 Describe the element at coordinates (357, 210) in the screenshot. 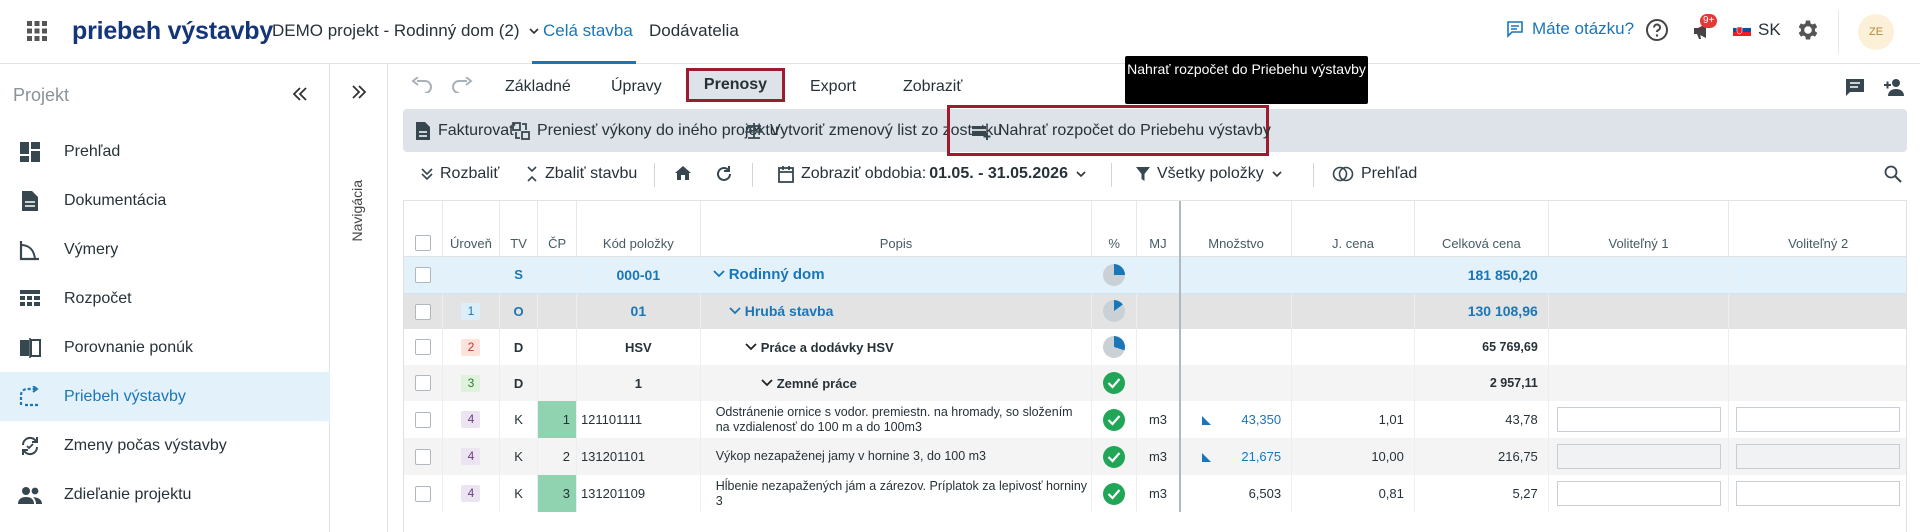

I see `navigation-label: Navigácia` at that location.